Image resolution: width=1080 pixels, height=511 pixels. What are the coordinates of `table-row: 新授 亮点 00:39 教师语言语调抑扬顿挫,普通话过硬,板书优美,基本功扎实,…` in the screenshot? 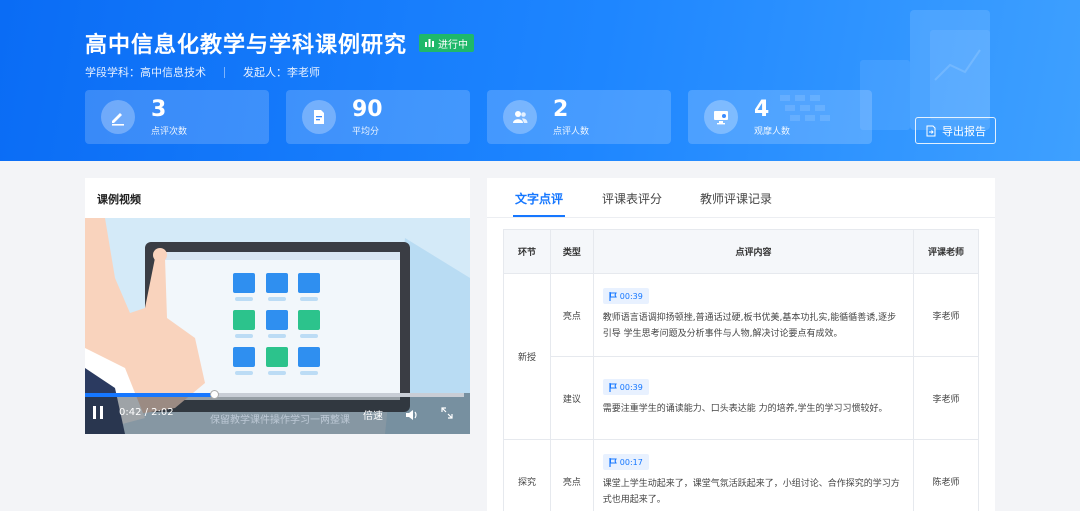 It's located at (741, 356).